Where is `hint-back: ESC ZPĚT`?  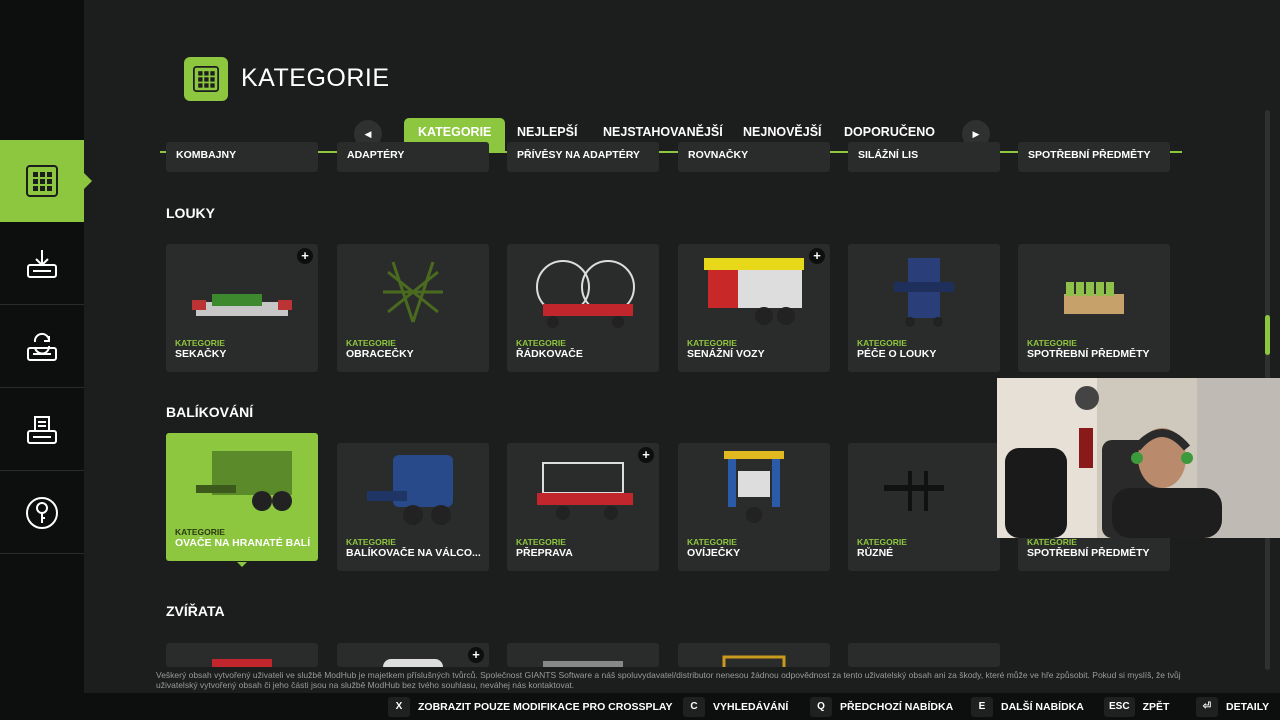
hint-back: ESC ZPĚT is located at coordinates (1136, 706).